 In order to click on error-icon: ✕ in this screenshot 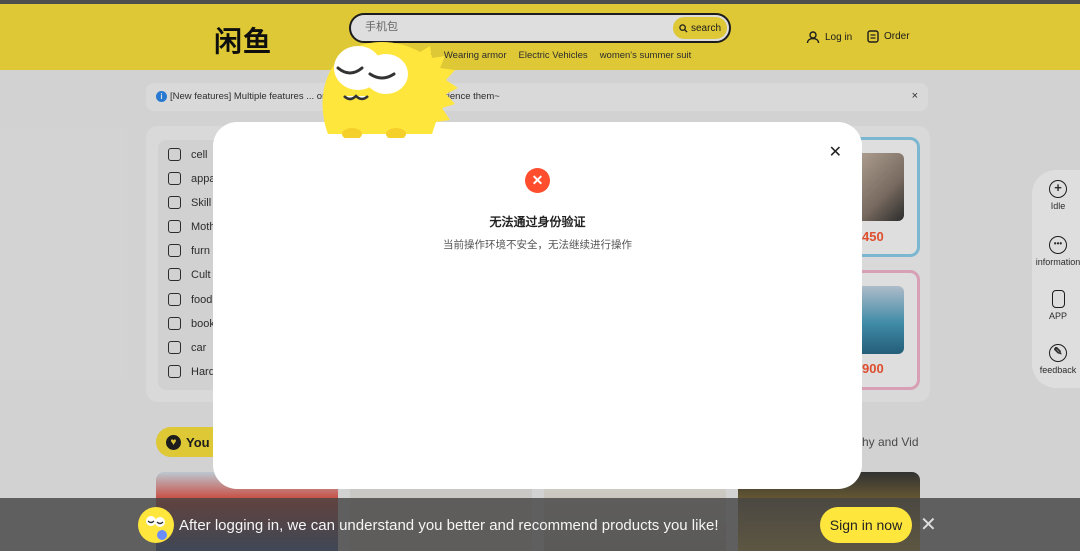, I will do `click(537, 180)`.